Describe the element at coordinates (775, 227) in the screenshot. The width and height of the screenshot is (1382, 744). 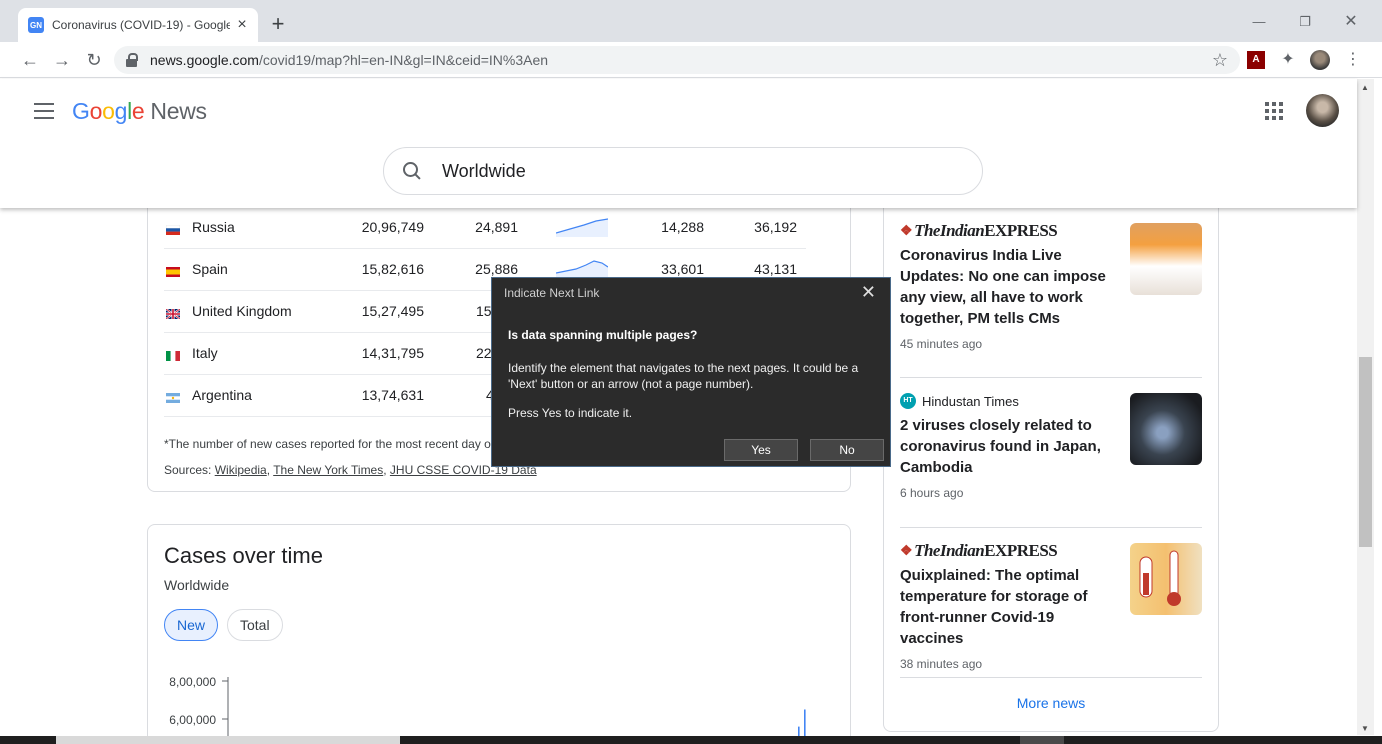
I see `deaths: 36,192` at that location.